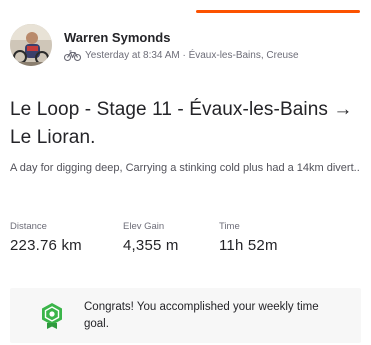 The image size is (371, 345). Describe the element at coordinates (28, 226) in the screenshot. I see `stat-label: Distance` at that location.